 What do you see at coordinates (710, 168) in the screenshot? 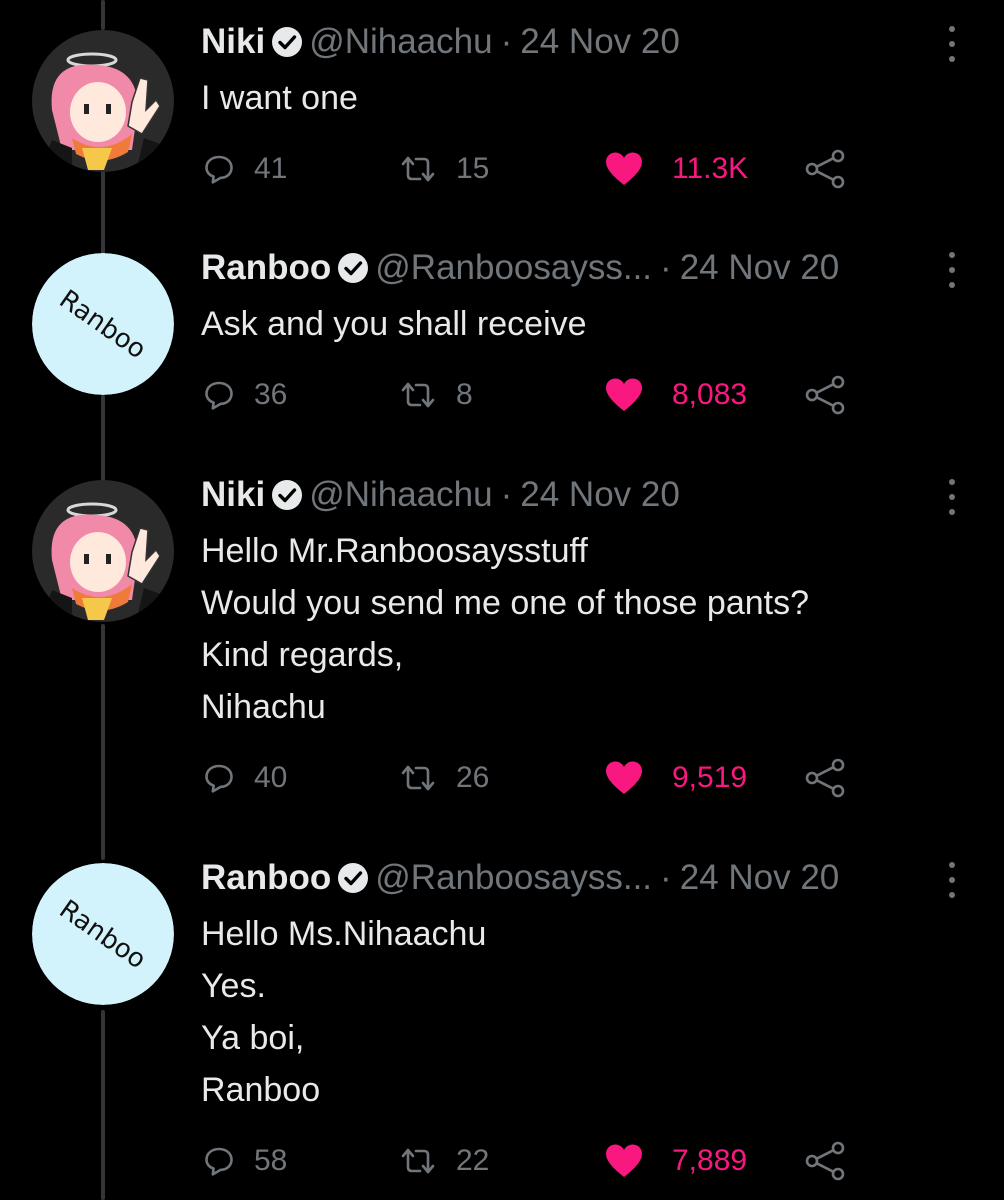
I see `like-count: 11.3K` at bounding box center [710, 168].